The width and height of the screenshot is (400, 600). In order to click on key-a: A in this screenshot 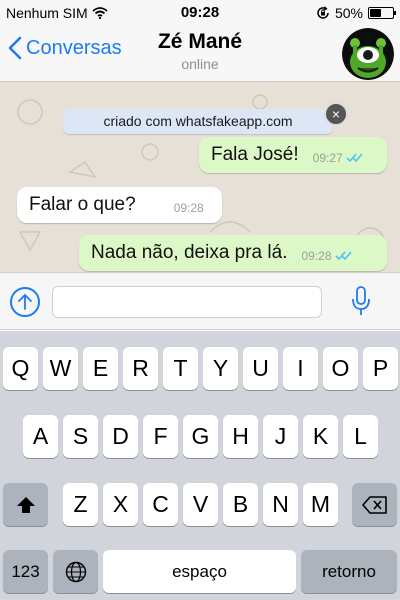, I will do `click(40, 436)`.